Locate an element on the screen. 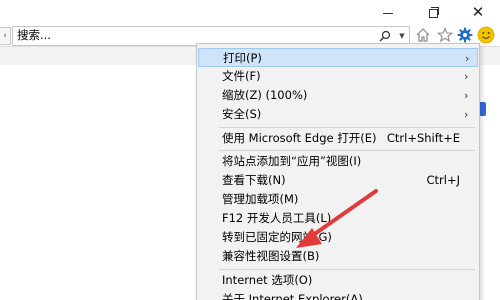 This screenshot has width=500, height=300. favorites-star-icon is located at coordinates (445, 35).